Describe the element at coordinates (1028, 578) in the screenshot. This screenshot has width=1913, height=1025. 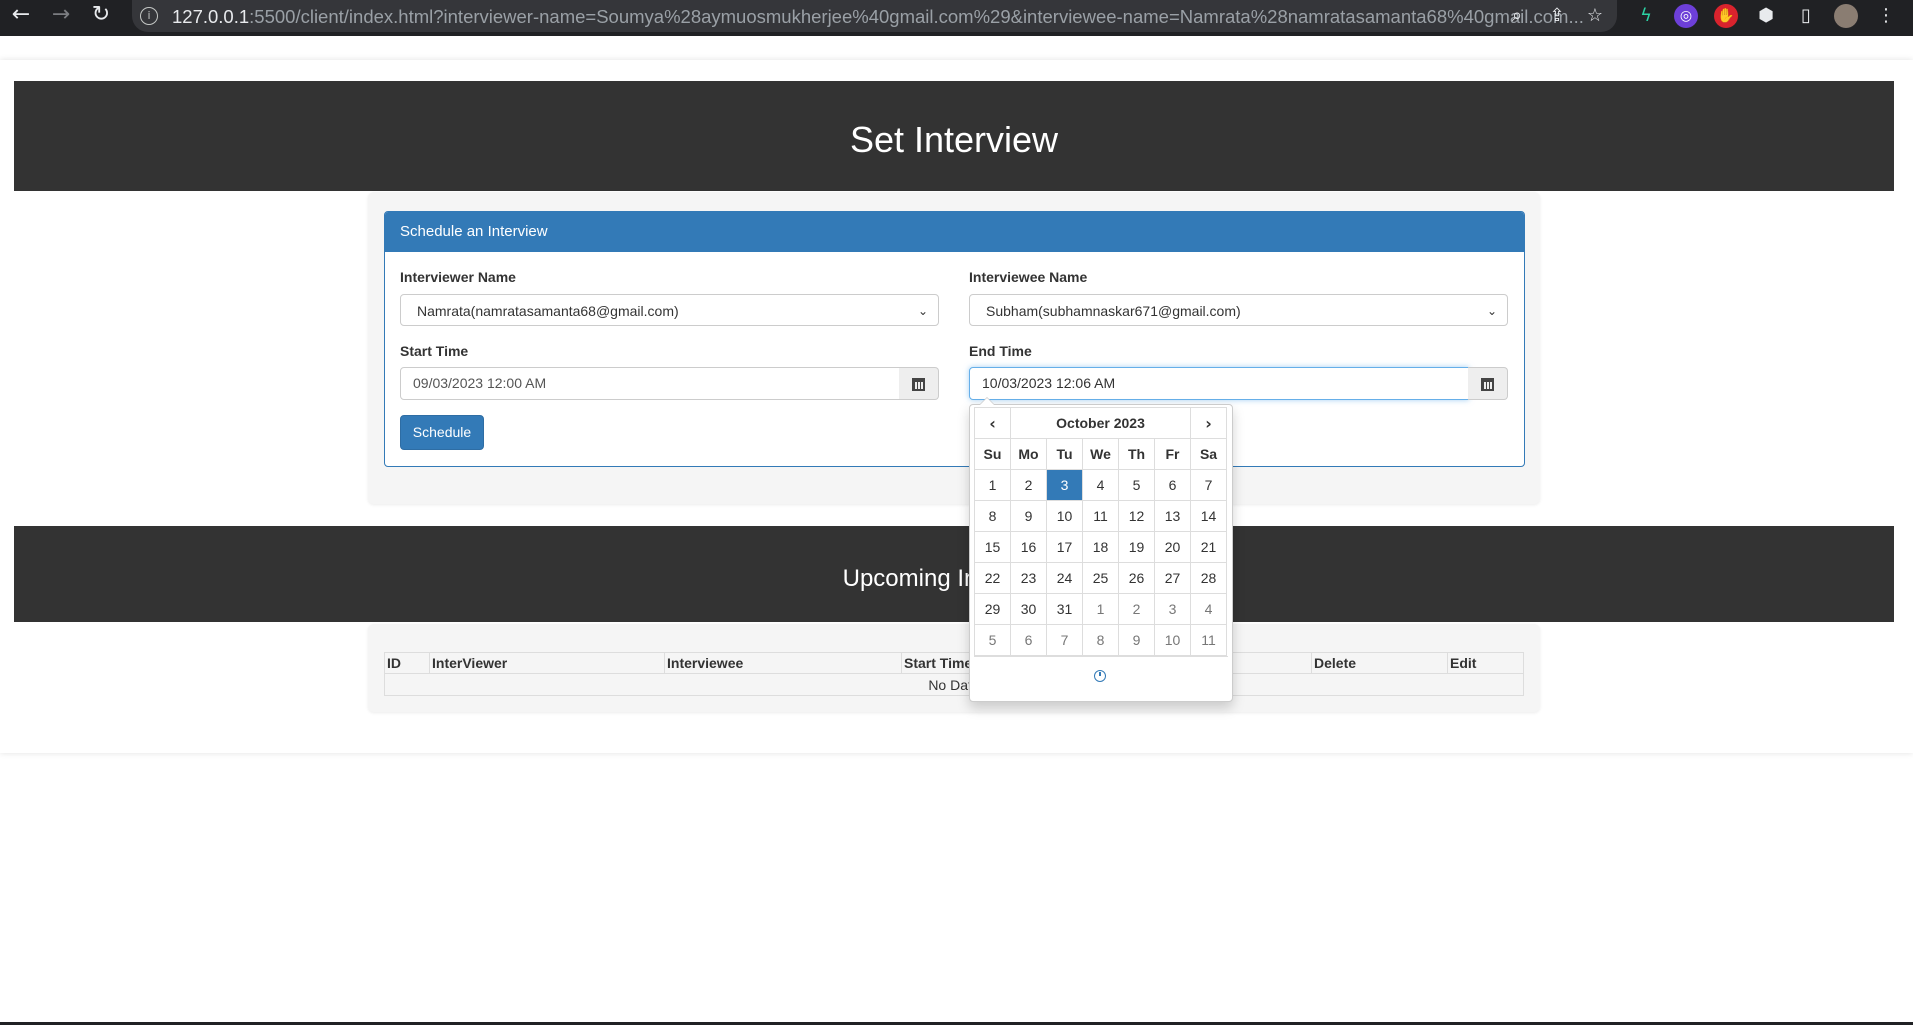
I see `calendar-day: 23` at that location.